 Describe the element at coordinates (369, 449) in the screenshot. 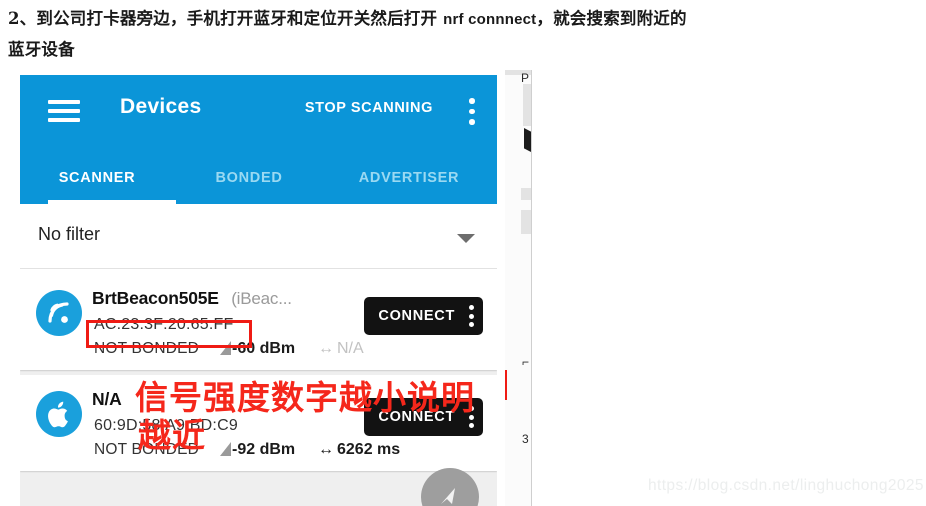

I see `device-advertising-interval: 6262 ms` at that location.